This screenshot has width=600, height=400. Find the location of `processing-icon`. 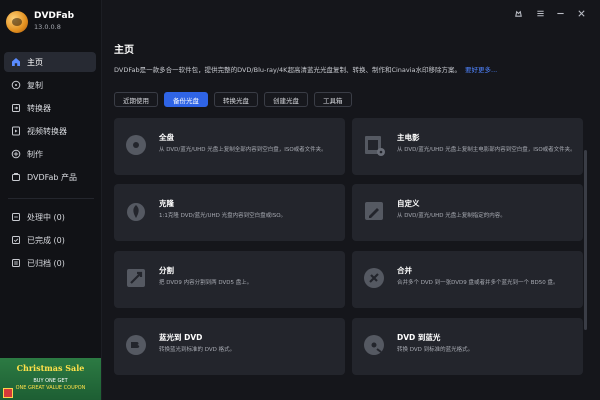

processing-icon is located at coordinates (15, 217).